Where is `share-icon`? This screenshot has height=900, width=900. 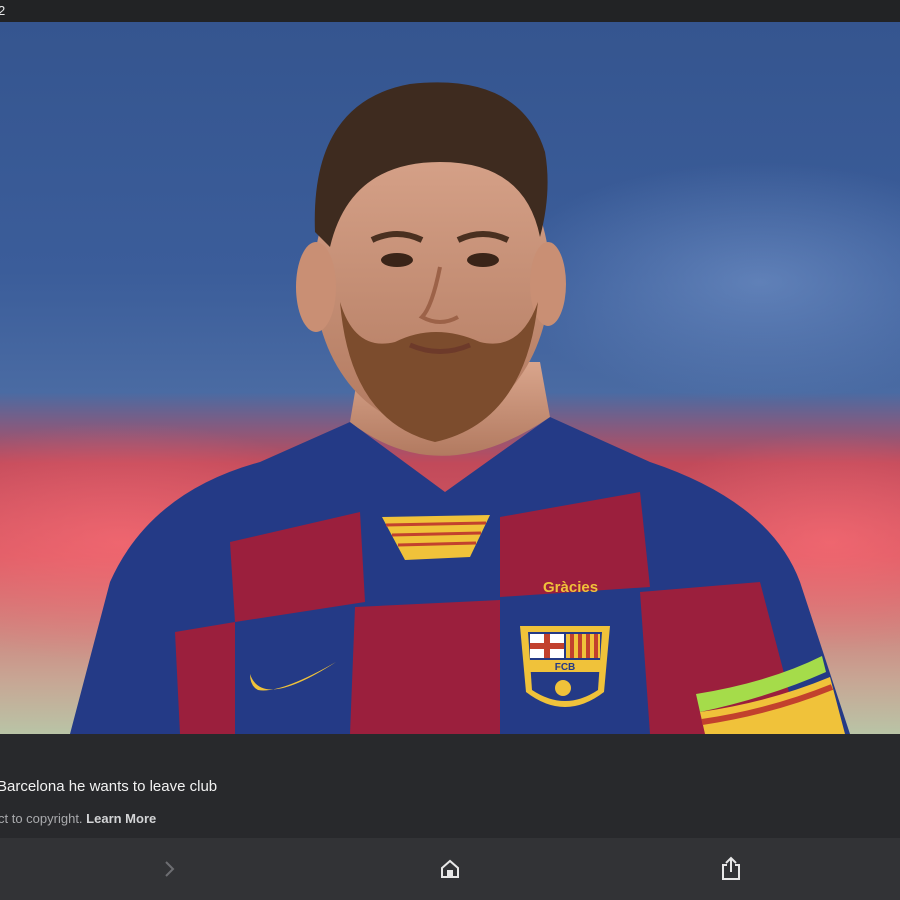 share-icon is located at coordinates (731, 868).